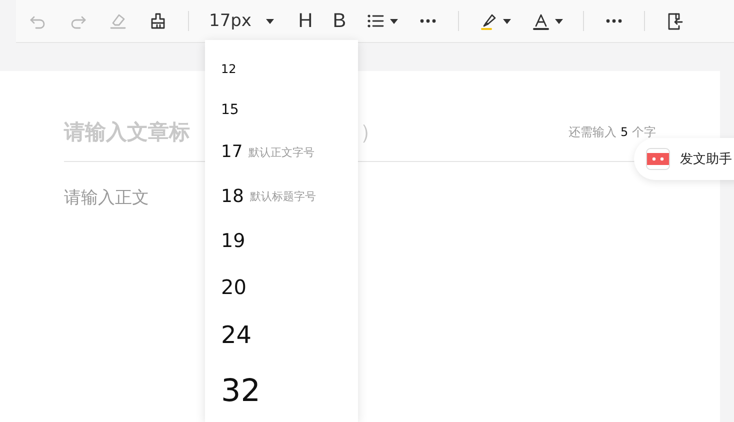 Image resolution: width=734 pixels, height=422 pixels. What do you see at coordinates (289, 109) in the screenshot?
I see `font-size-option: 15` at bounding box center [289, 109].